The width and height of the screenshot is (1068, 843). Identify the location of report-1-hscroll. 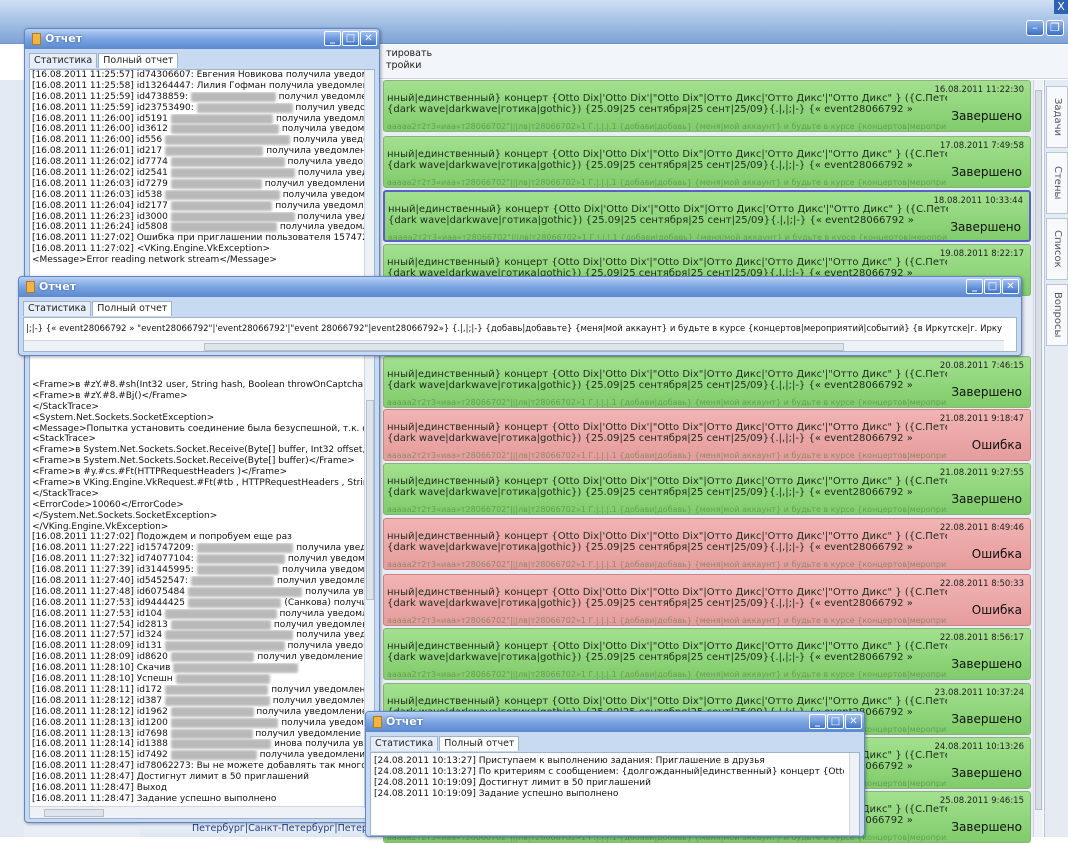
(197, 812).